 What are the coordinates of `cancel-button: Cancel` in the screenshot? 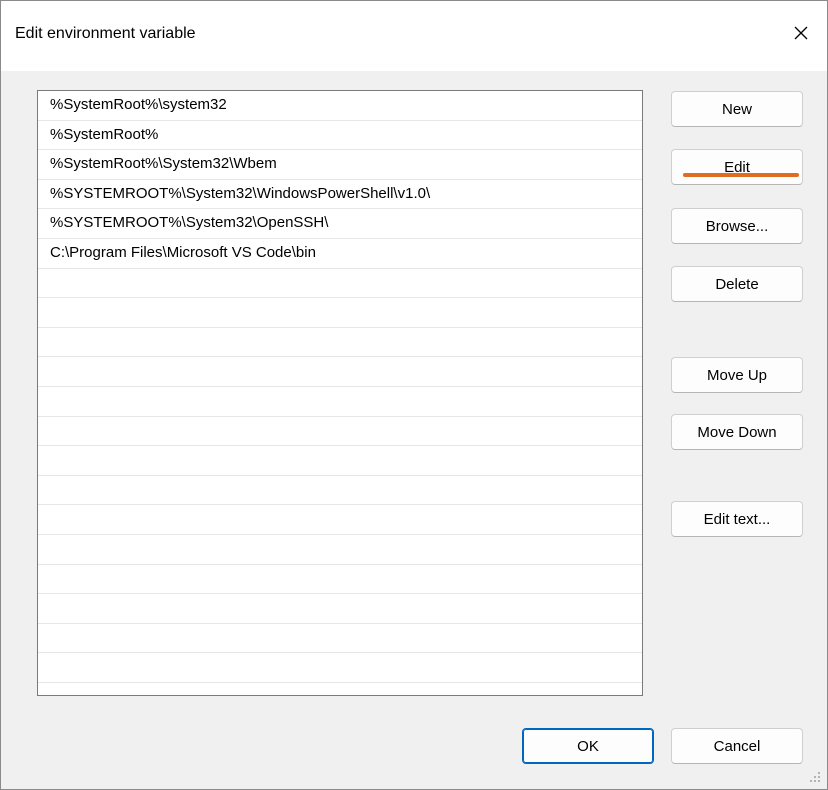 It's located at (737, 746).